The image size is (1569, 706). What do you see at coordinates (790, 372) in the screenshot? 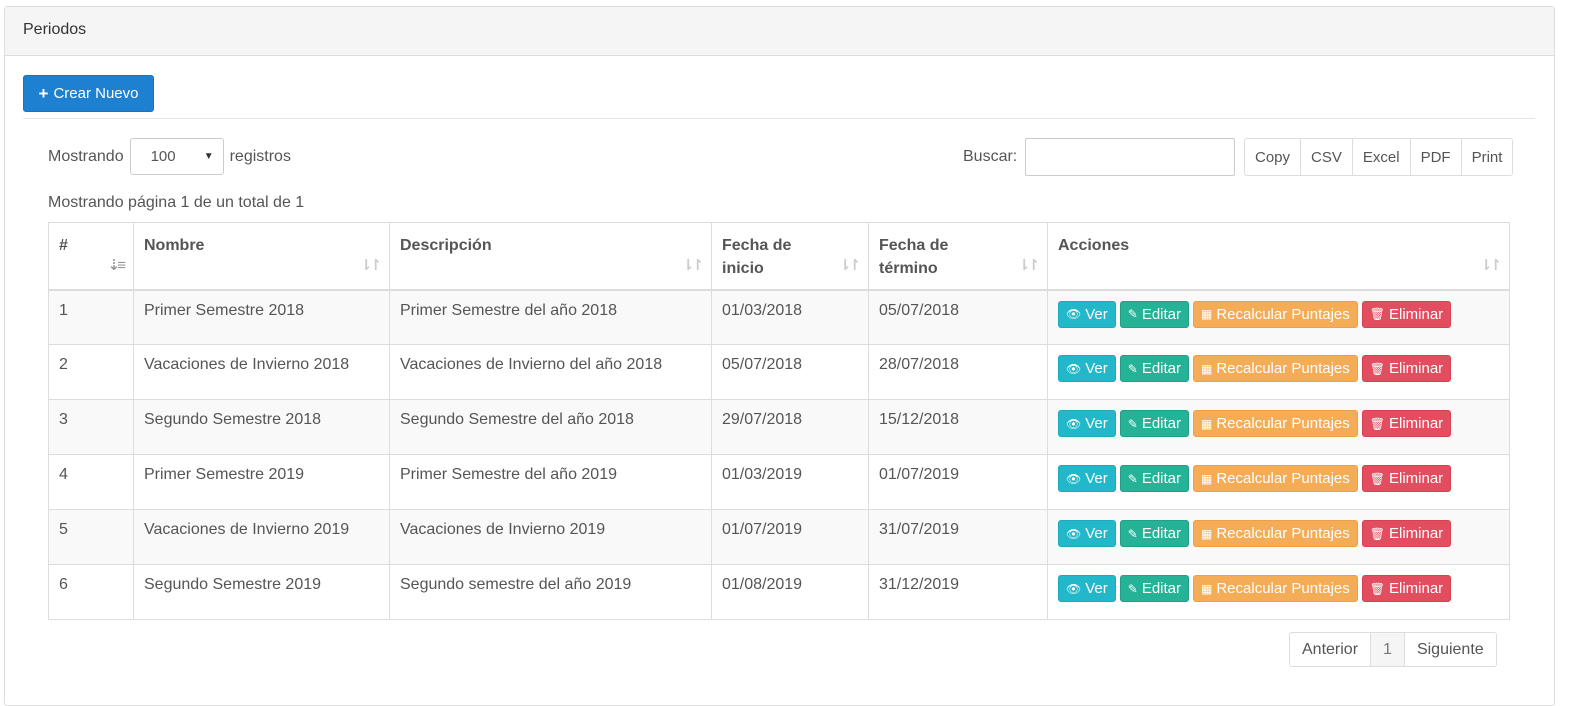
I see `cell-start-date: 05/07/2018` at bounding box center [790, 372].